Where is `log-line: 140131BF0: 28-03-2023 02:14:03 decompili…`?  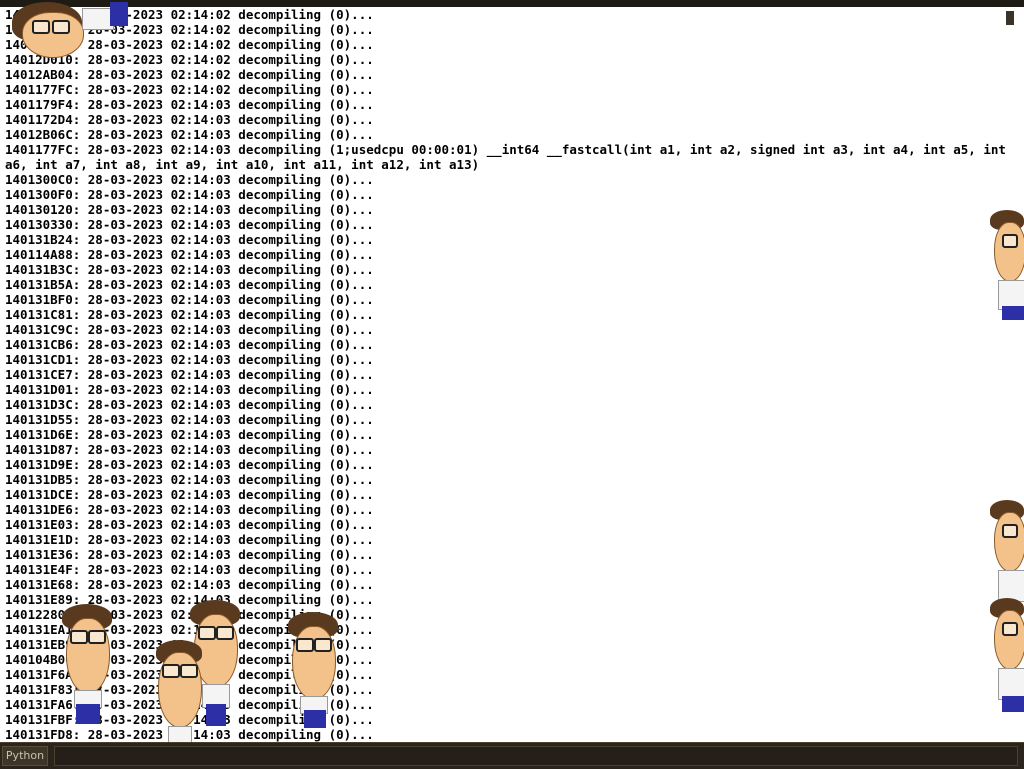
log-line: 140131BF0: 28-03-2023 02:14:03 decompili… is located at coordinates (189, 299).